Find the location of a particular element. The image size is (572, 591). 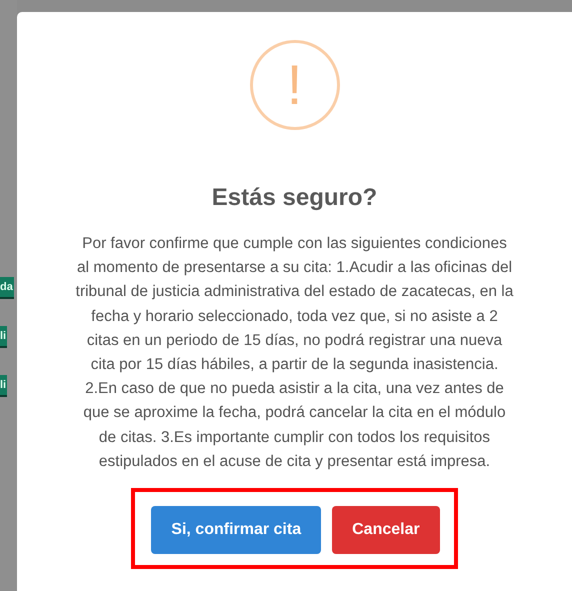

confirm-button: Si, confirmar cita is located at coordinates (236, 530).